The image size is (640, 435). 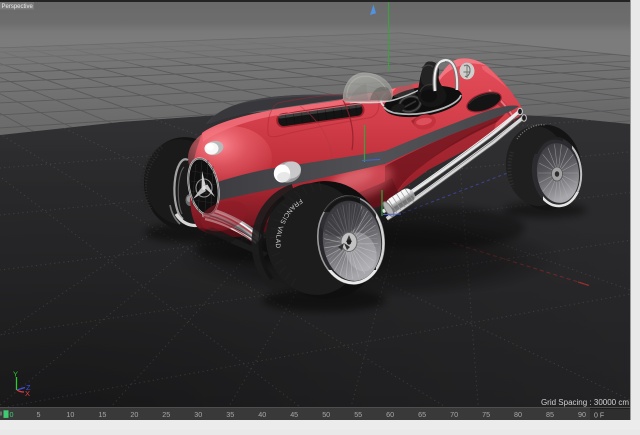 What do you see at coordinates (230, 414) in the screenshot?
I see `svg-text: 35` at bounding box center [230, 414].